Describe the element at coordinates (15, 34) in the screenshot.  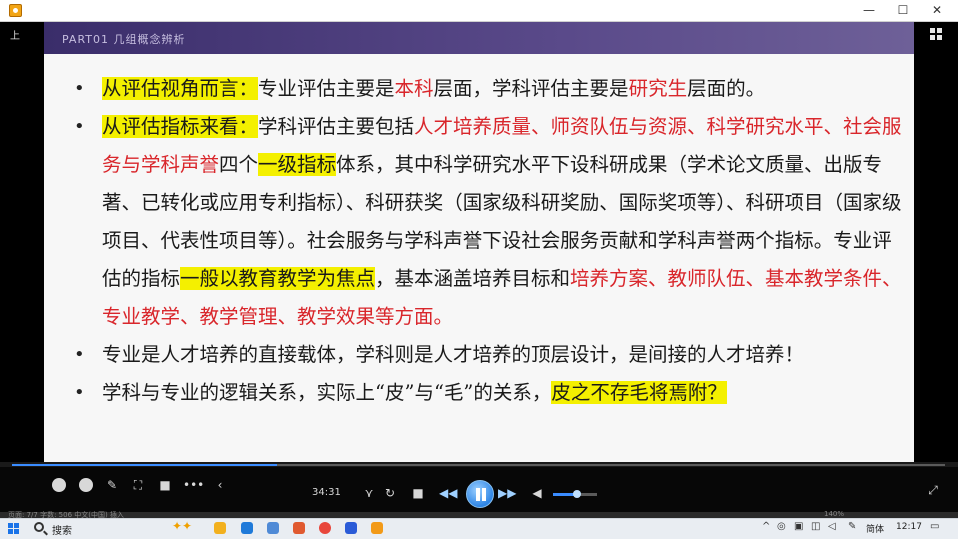
I see `previous-page-label: 上` at that location.